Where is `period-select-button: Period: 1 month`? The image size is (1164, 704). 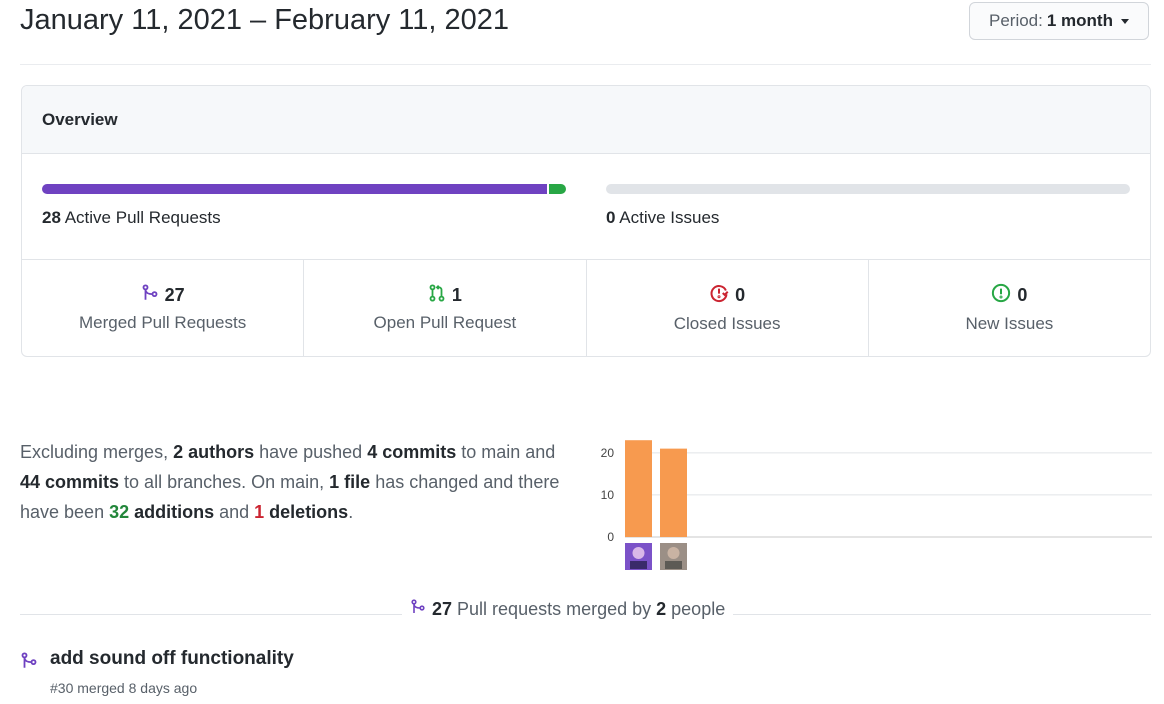 period-select-button: Period: 1 month is located at coordinates (1059, 21).